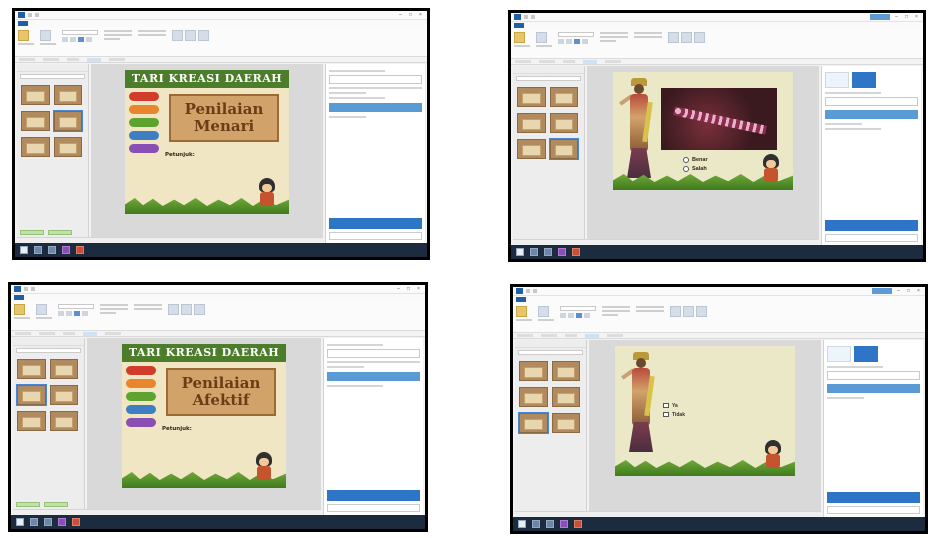 Image resolution: width=937 pixels, height=538 pixels. I want to click on option-ya: Ya, so click(674, 406).